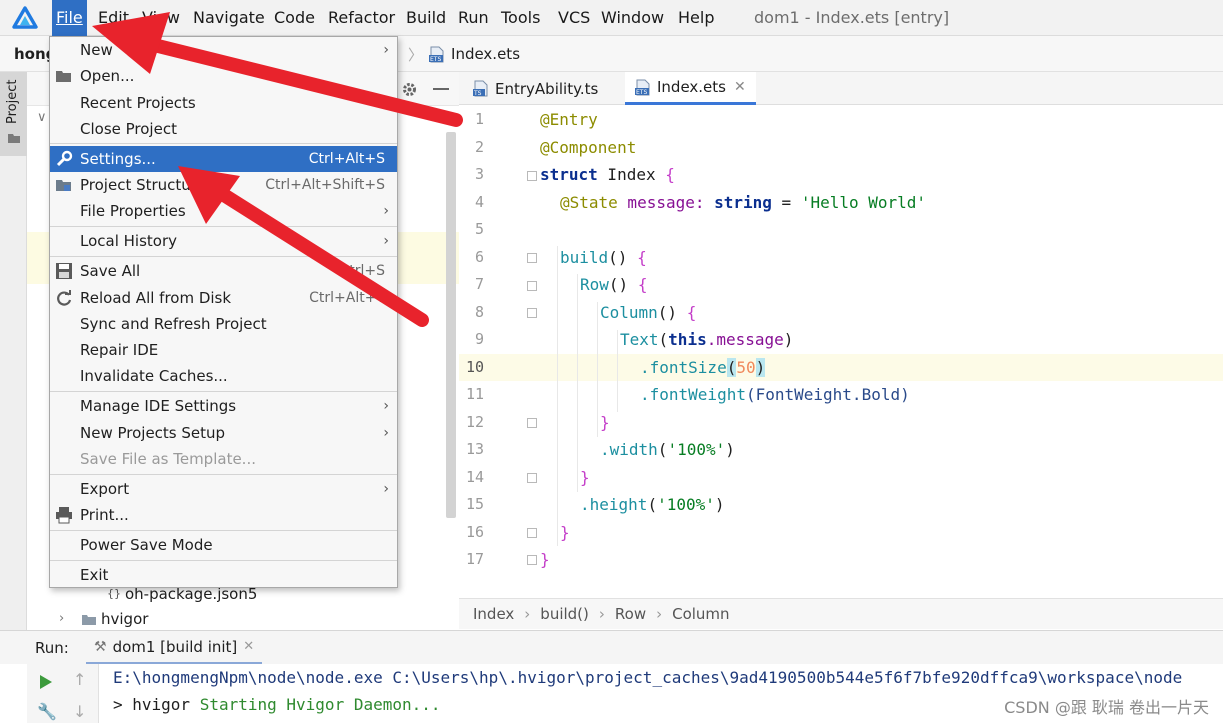 The width and height of the screenshot is (1223, 723). What do you see at coordinates (42, 117) in the screenshot?
I see `chevron-down-icon: ∨` at bounding box center [42, 117].